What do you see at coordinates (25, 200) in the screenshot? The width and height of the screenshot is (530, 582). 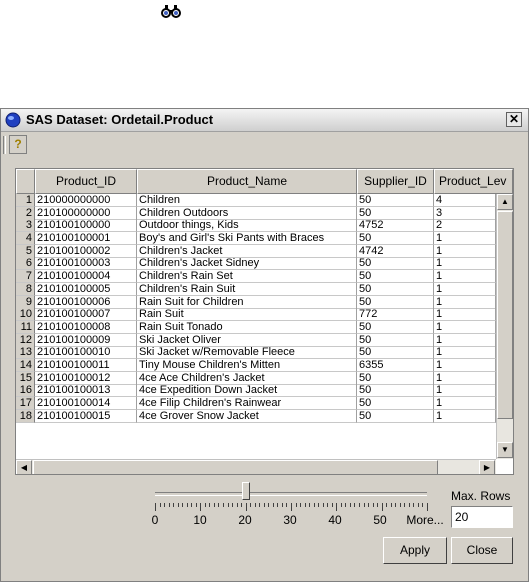 I see `row-number-cell: 1` at bounding box center [25, 200].